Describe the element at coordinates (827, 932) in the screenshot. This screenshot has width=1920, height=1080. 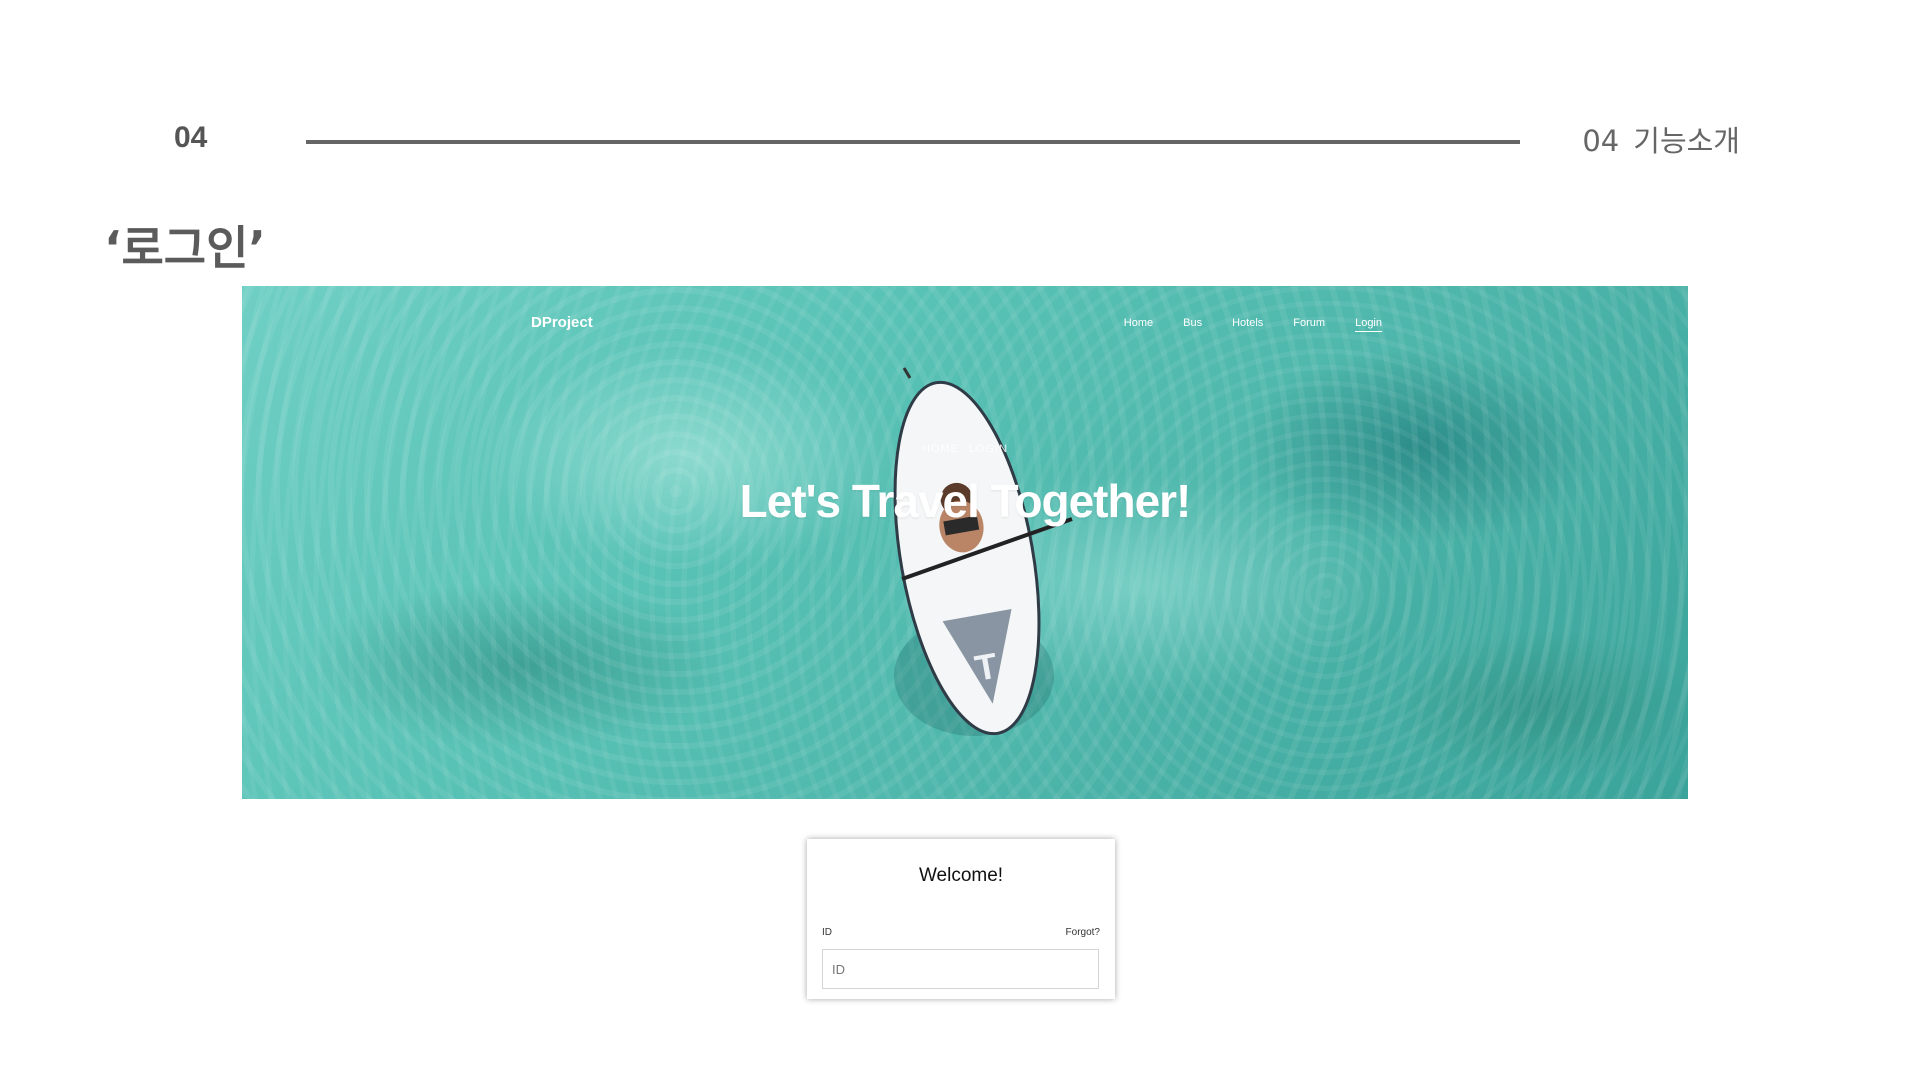
I see `id-label: ID` at that location.